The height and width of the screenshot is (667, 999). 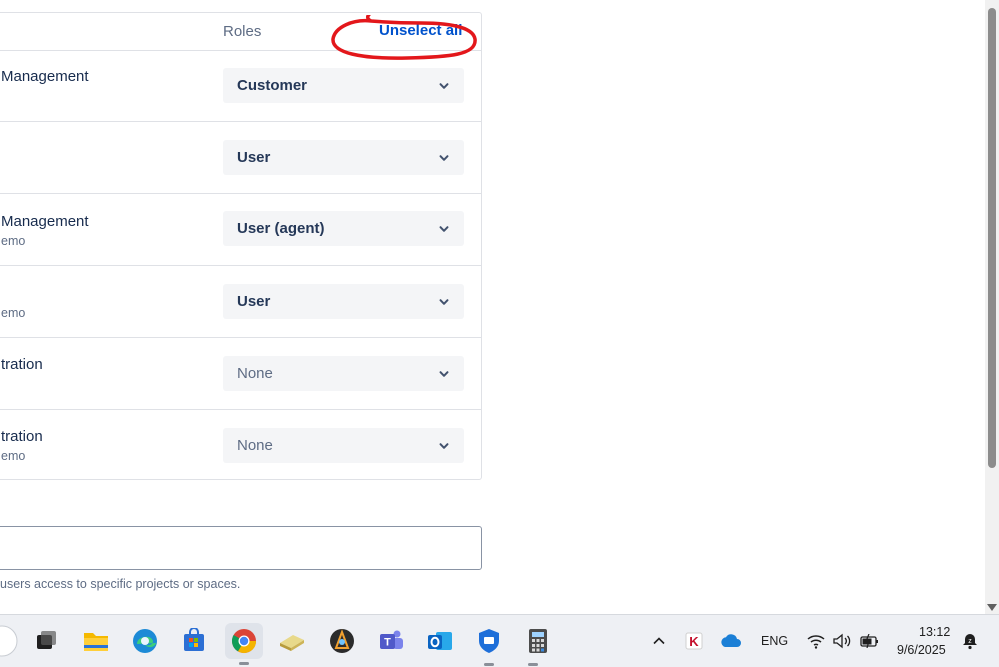 I want to click on scrollbar-thumb, so click(x=992, y=238).